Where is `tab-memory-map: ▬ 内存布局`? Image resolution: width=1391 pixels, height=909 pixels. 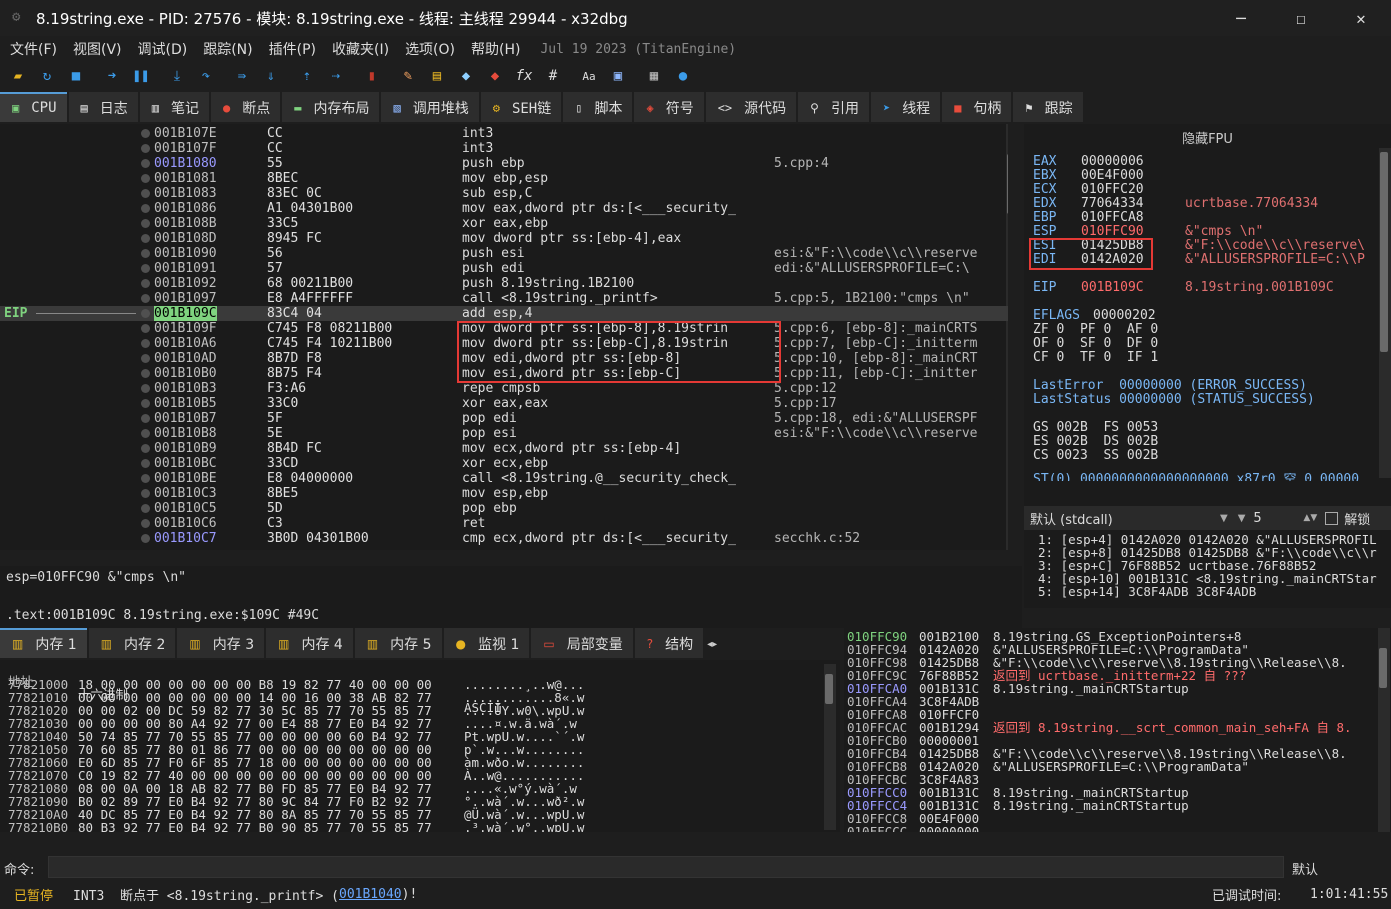 tab-memory-map: ▬ 内存布局 is located at coordinates (331, 107).